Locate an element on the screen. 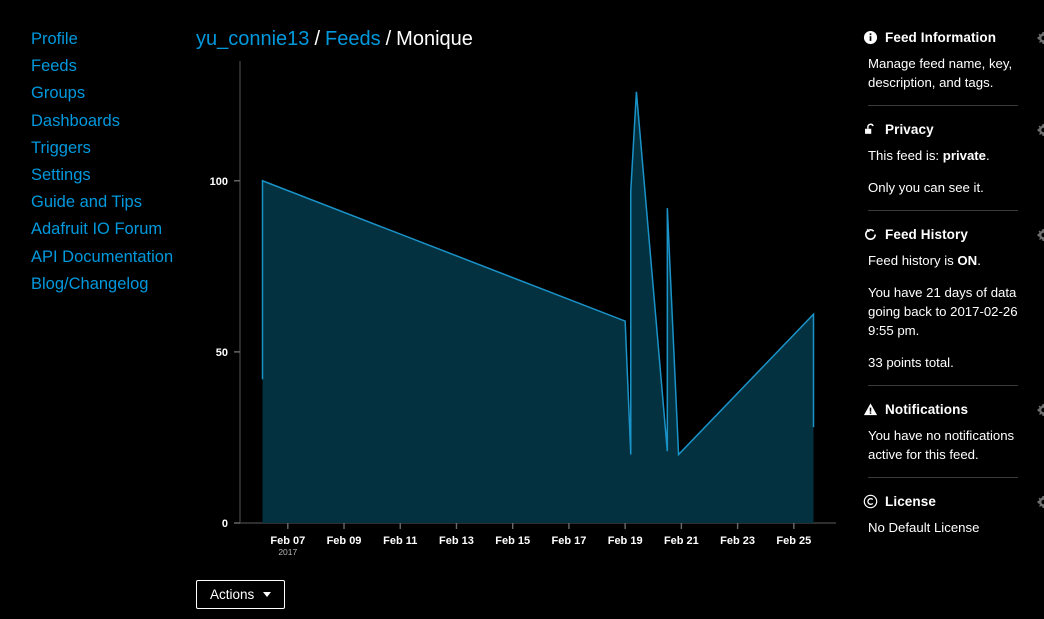  sidebar-item-api-documentation: API Documentation is located at coordinates (106, 257).